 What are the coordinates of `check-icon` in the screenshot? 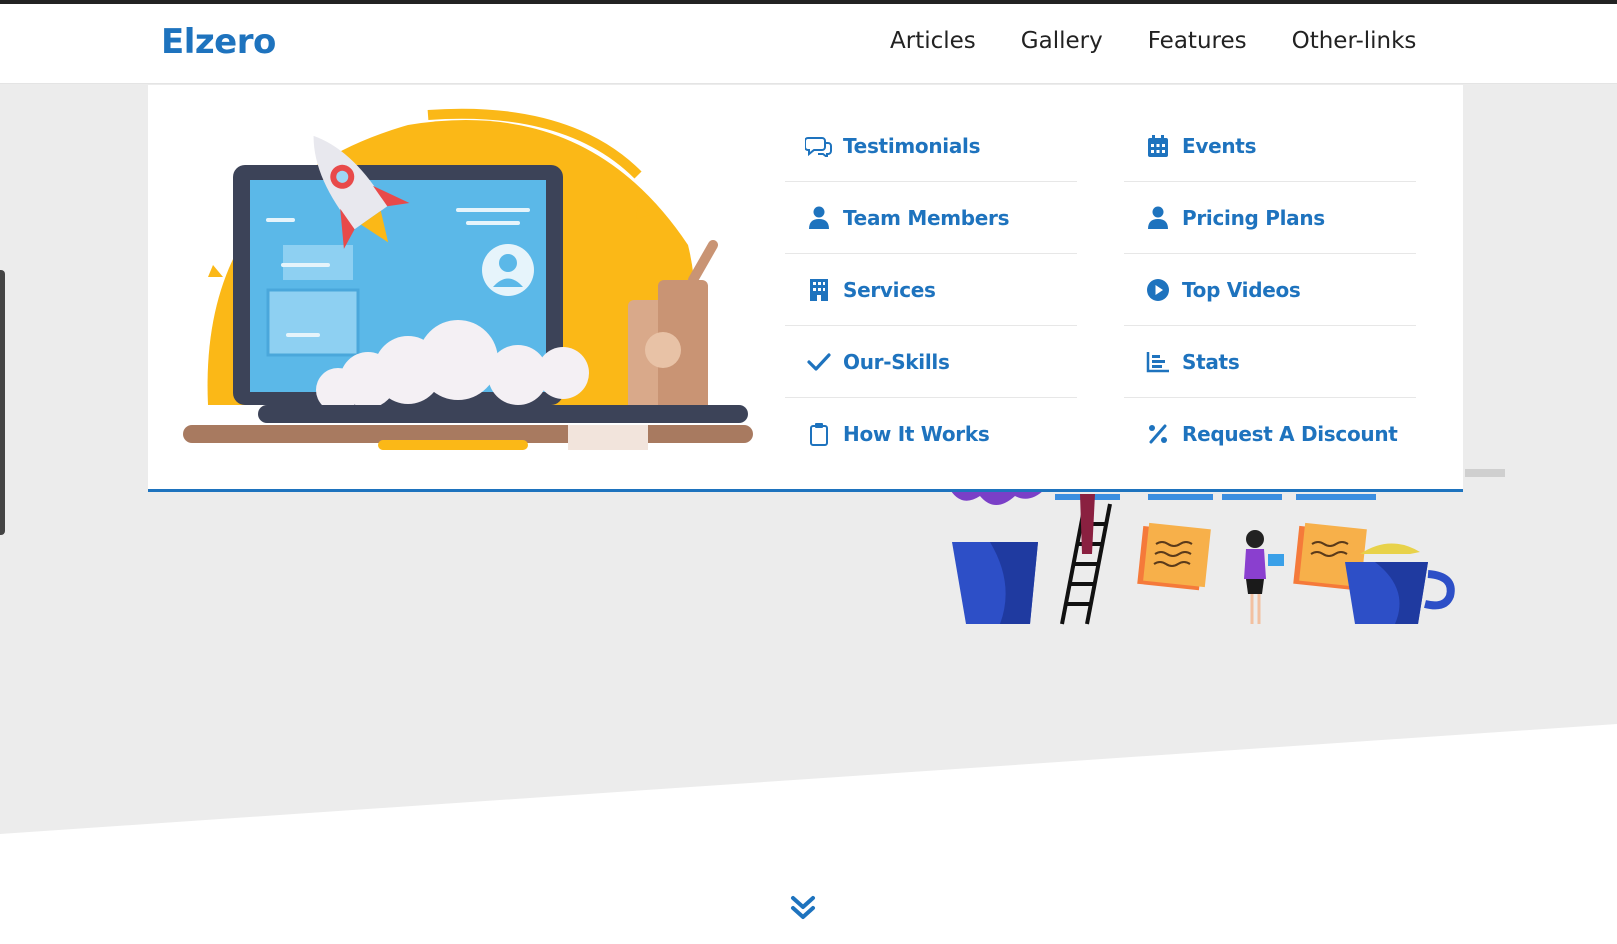 It's located at (819, 362).